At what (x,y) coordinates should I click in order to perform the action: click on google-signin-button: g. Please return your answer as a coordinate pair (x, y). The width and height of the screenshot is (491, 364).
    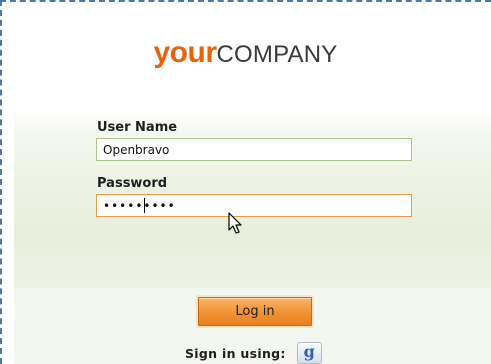
    Looking at the image, I should click on (309, 353).